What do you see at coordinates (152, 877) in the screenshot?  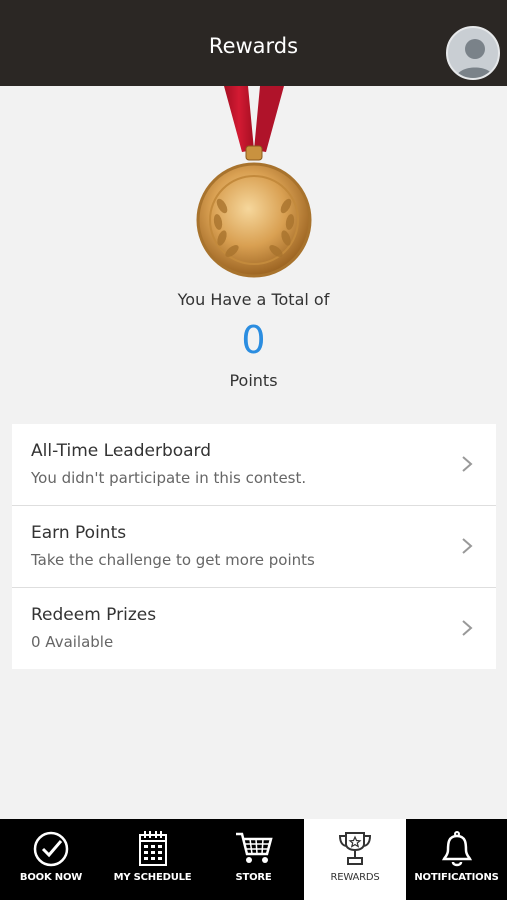 I see `tab-label: MY SCHEDULE` at bounding box center [152, 877].